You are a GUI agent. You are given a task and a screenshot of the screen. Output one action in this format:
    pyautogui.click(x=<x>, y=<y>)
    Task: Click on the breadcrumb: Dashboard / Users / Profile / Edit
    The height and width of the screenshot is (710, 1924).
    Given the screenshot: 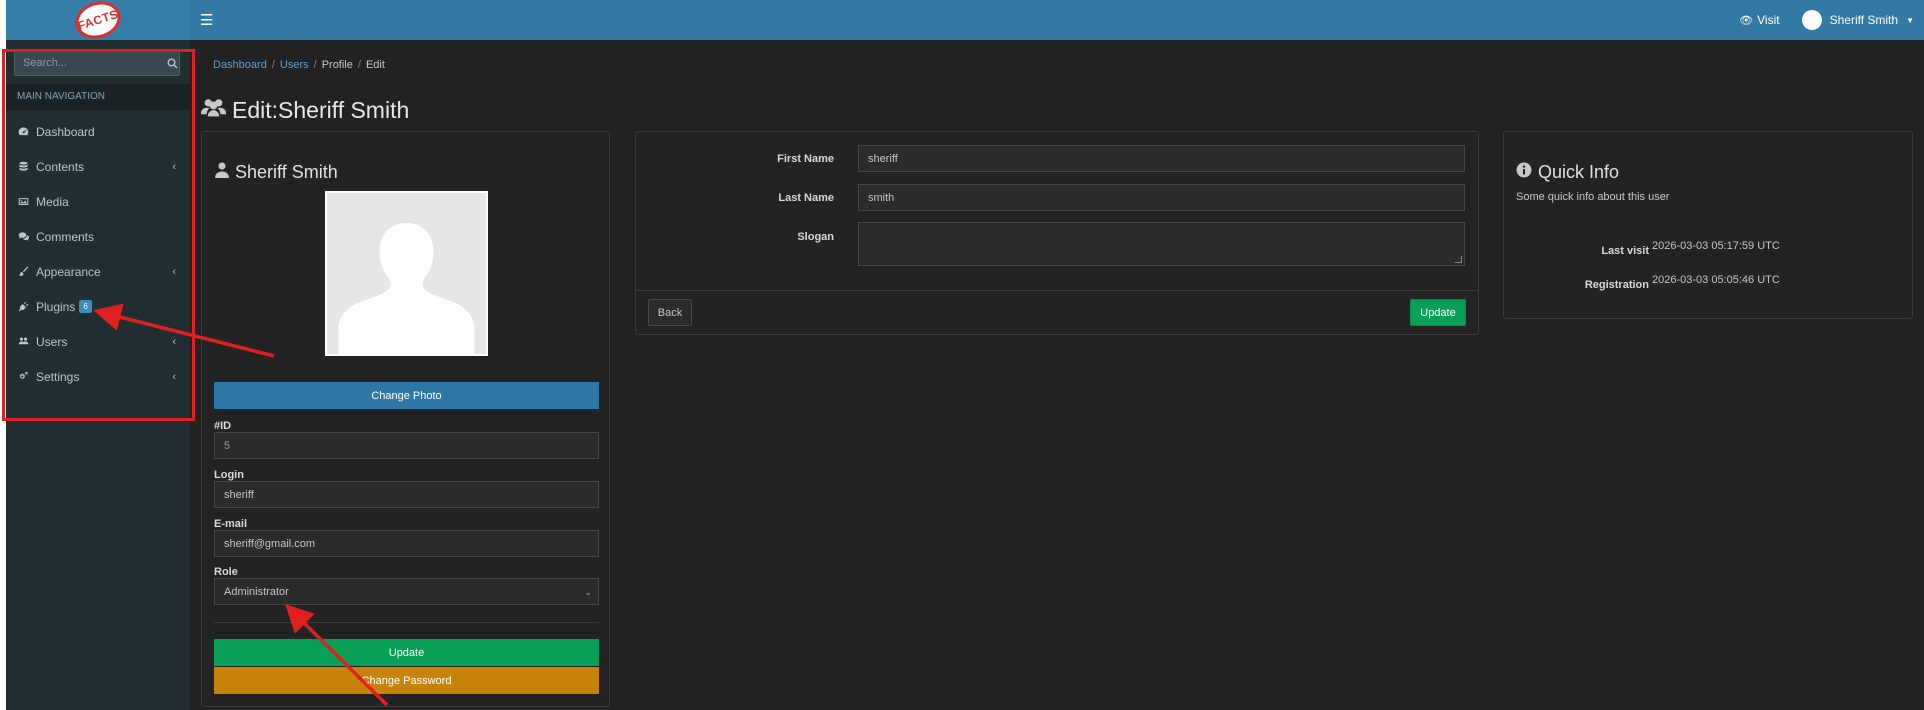 What is the action you would take?
    pyautogui.click(x=299, y=65)
    